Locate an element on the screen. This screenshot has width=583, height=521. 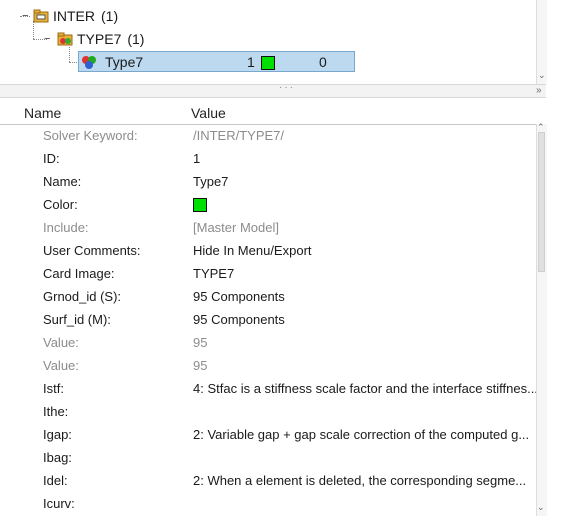
column-header-name: Name is located at coordinates (42, 113).